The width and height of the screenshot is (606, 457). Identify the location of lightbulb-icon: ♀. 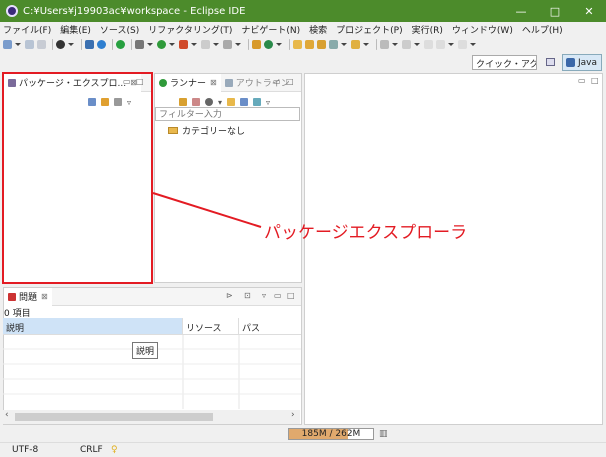
(114, 450).